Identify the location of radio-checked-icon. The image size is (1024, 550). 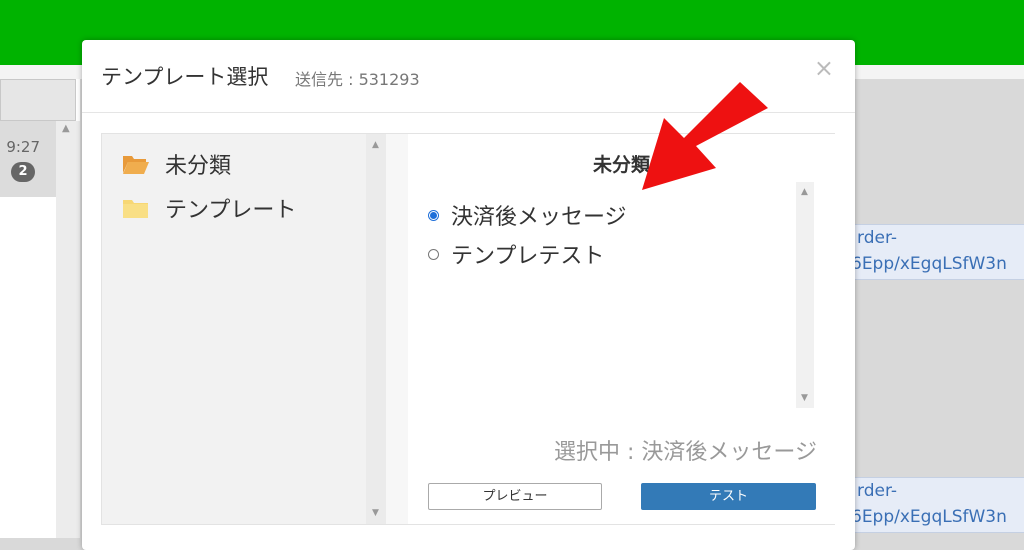
(433, 215).